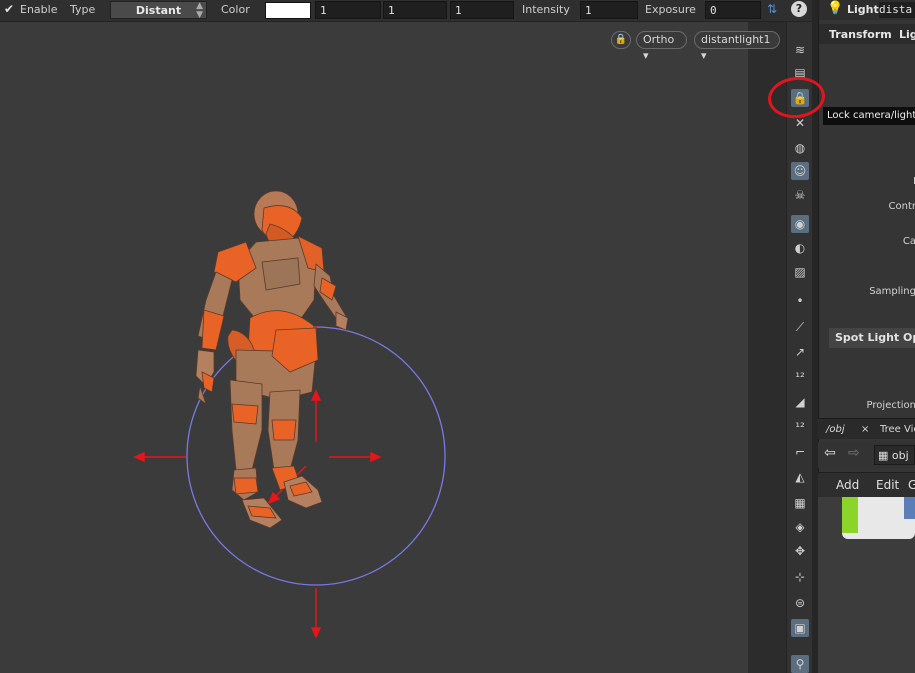 The height and width of the screenshot is (673, 915). I want to click on texture-icon: ◈, so click(800, 527).